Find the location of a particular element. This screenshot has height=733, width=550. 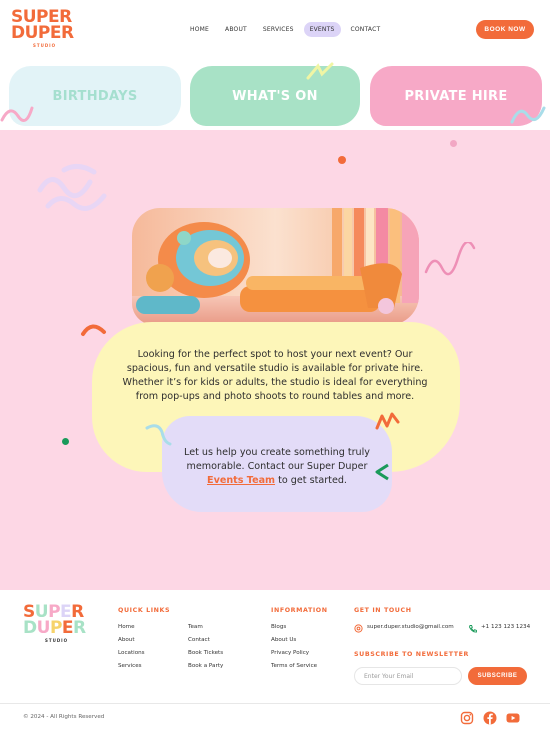

newsletter-email-input is located at coordinates (408, 676).